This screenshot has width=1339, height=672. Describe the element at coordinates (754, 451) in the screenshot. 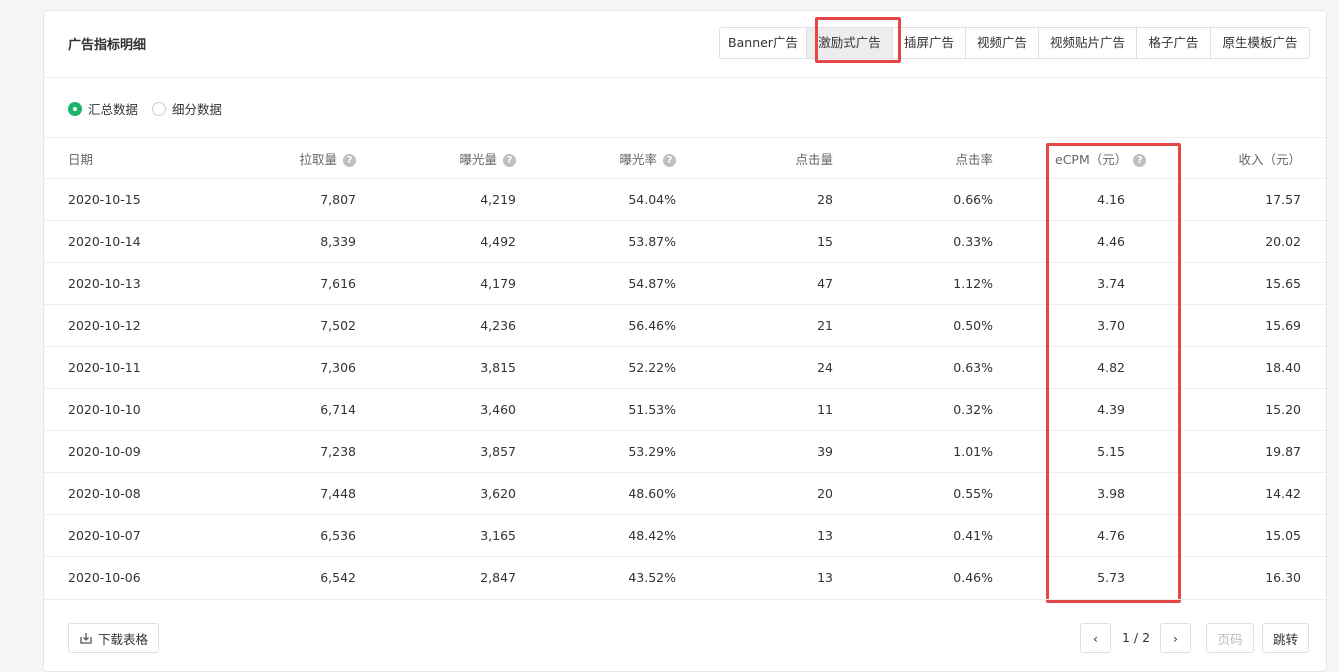

I see `cell-clicks: 39` at that location.